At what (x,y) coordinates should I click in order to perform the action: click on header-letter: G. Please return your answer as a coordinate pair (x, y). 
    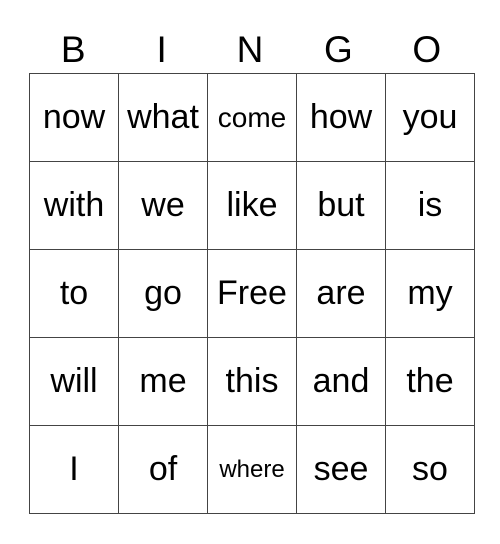
    Looking at the image, I should click on (338, 49).